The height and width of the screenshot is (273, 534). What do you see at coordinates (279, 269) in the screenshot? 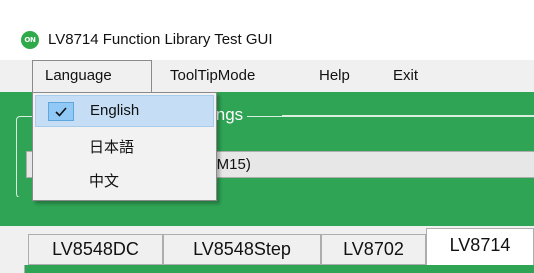
I see `tab-panel` at bounding box center [279, 269].